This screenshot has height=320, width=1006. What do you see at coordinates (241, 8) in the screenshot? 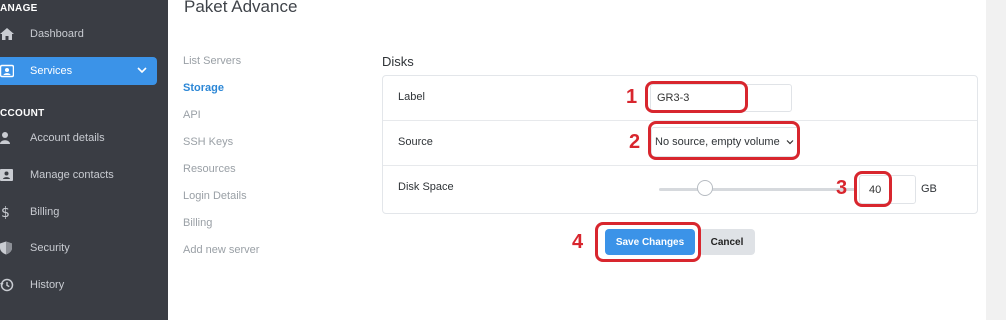
I see `page-title: Paket Advance` at bounding box center [241, 8].